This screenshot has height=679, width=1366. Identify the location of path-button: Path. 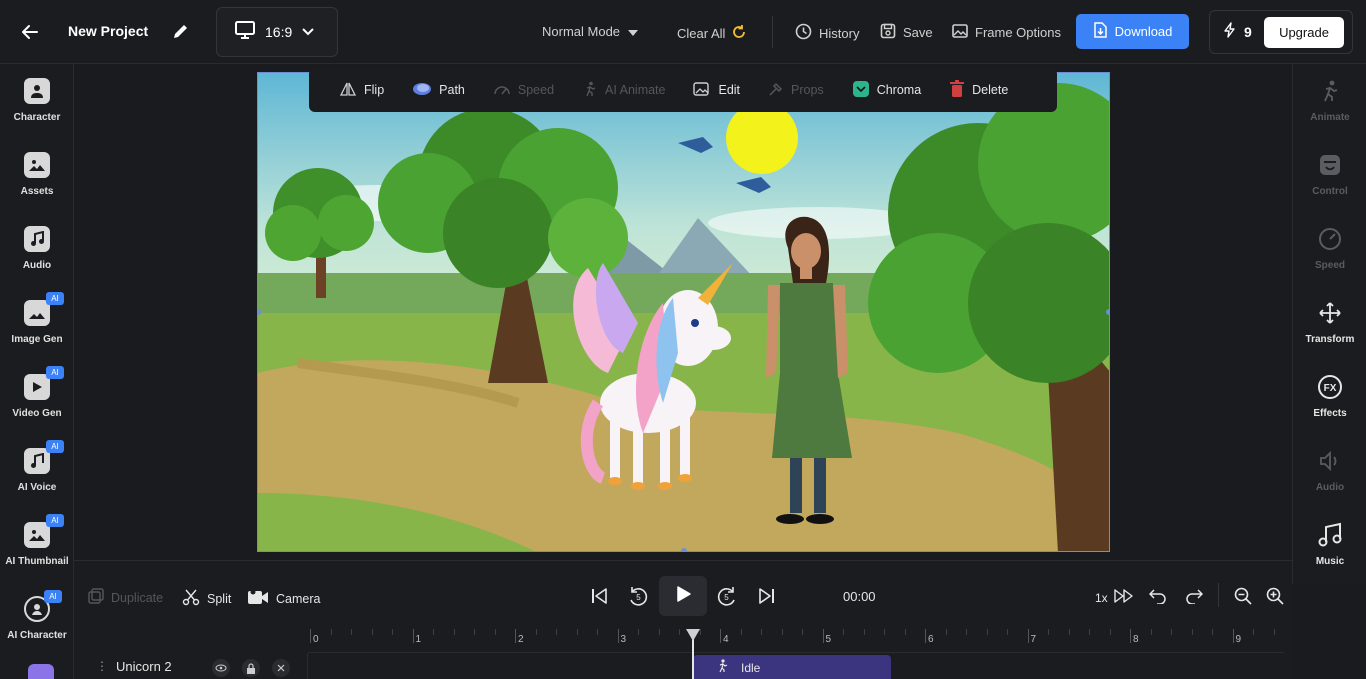
(438, 90).